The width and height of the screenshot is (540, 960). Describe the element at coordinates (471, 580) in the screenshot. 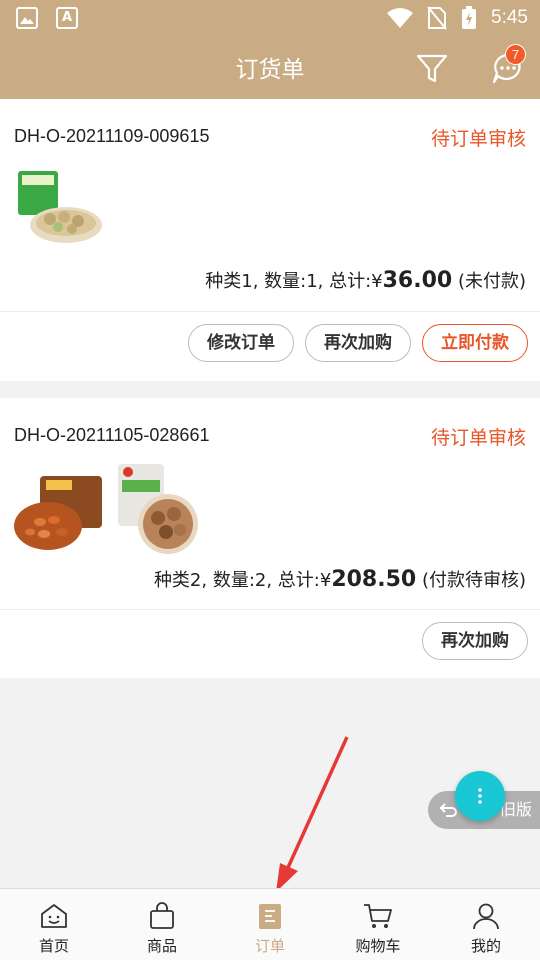

I see `payment-status: (付款待审核)` at that location.